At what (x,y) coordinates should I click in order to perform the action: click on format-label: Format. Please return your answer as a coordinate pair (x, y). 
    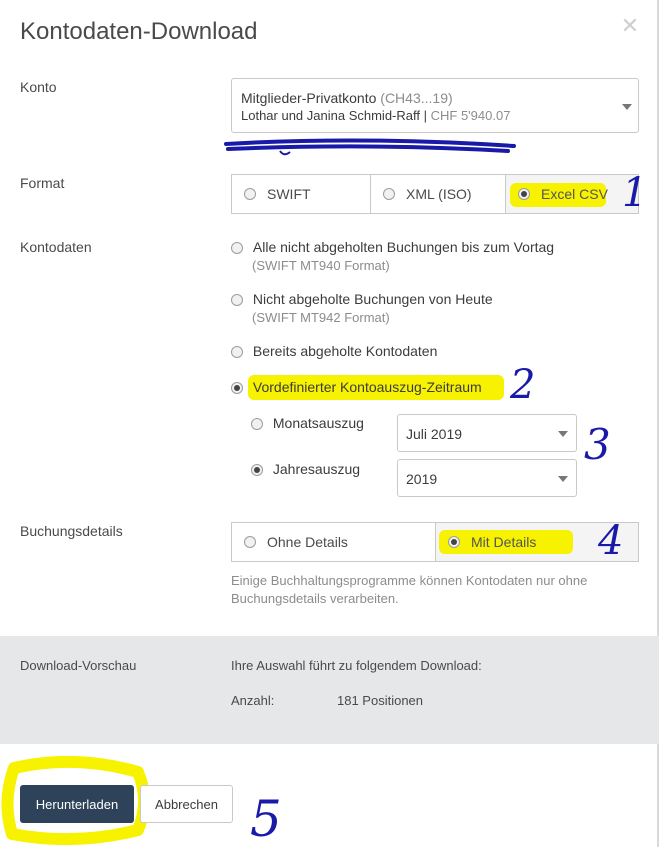
    Looking at the image, I should click on (42, 183).